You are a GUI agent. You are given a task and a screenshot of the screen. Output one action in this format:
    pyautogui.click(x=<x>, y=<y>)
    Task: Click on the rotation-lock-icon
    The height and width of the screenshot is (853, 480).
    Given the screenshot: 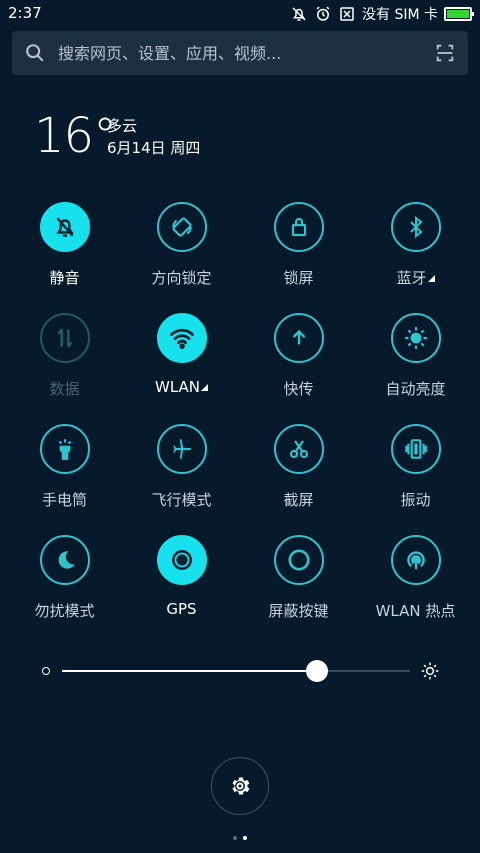 What is the action you would take?
    pyautogui.click(x=181, y=227)
    